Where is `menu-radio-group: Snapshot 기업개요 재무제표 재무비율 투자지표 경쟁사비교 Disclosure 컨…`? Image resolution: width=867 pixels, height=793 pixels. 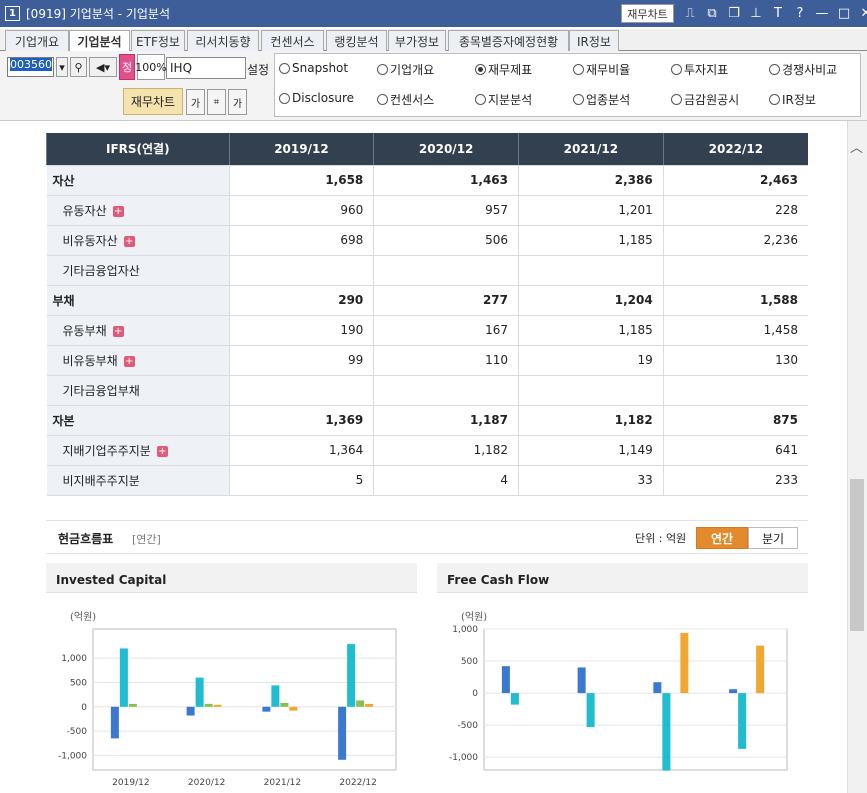
menu-radio-group: Snapshot 기업개요 재무제표 재무비율 투자지표 경쟁사비교 Disclosure 컨… is located at coordinates (567, 85).